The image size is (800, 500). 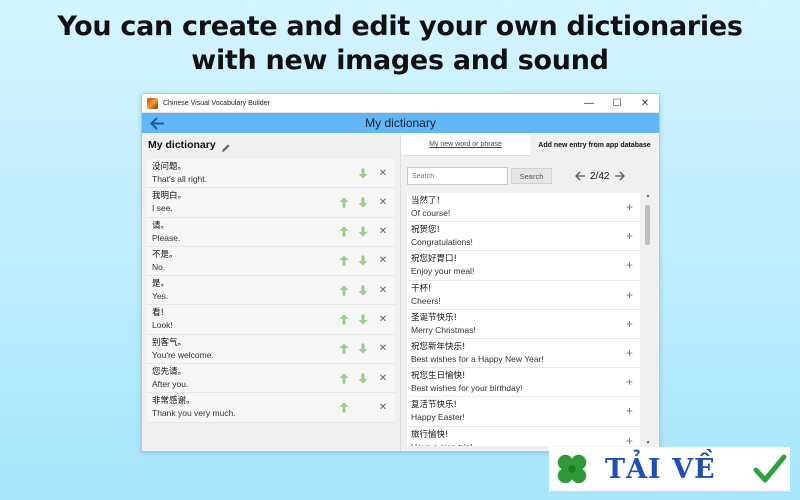 I want to click on maximize-button: ☐, so click(x=617, y=103).